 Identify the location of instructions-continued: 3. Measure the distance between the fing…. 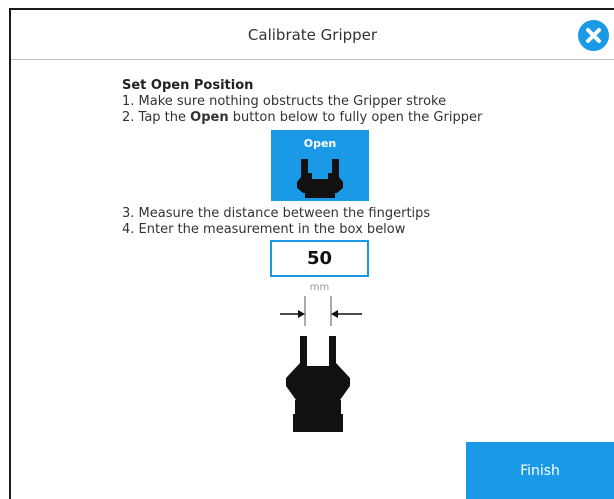
(276, 222).